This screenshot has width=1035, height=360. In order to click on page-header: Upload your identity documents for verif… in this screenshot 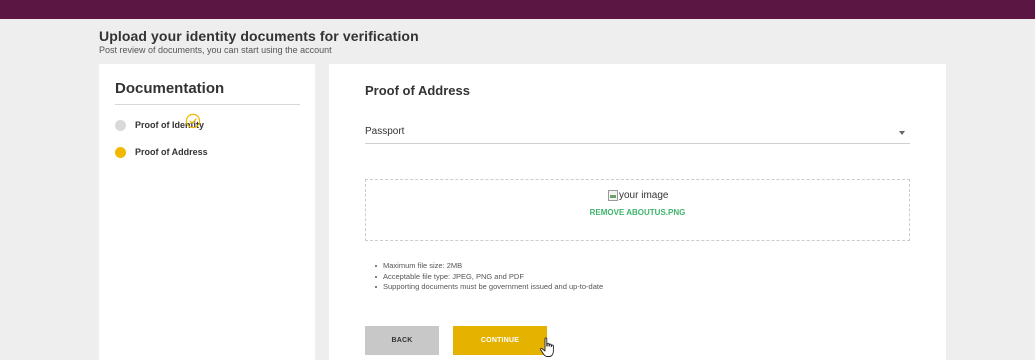, I will do `click(259, 41)`.